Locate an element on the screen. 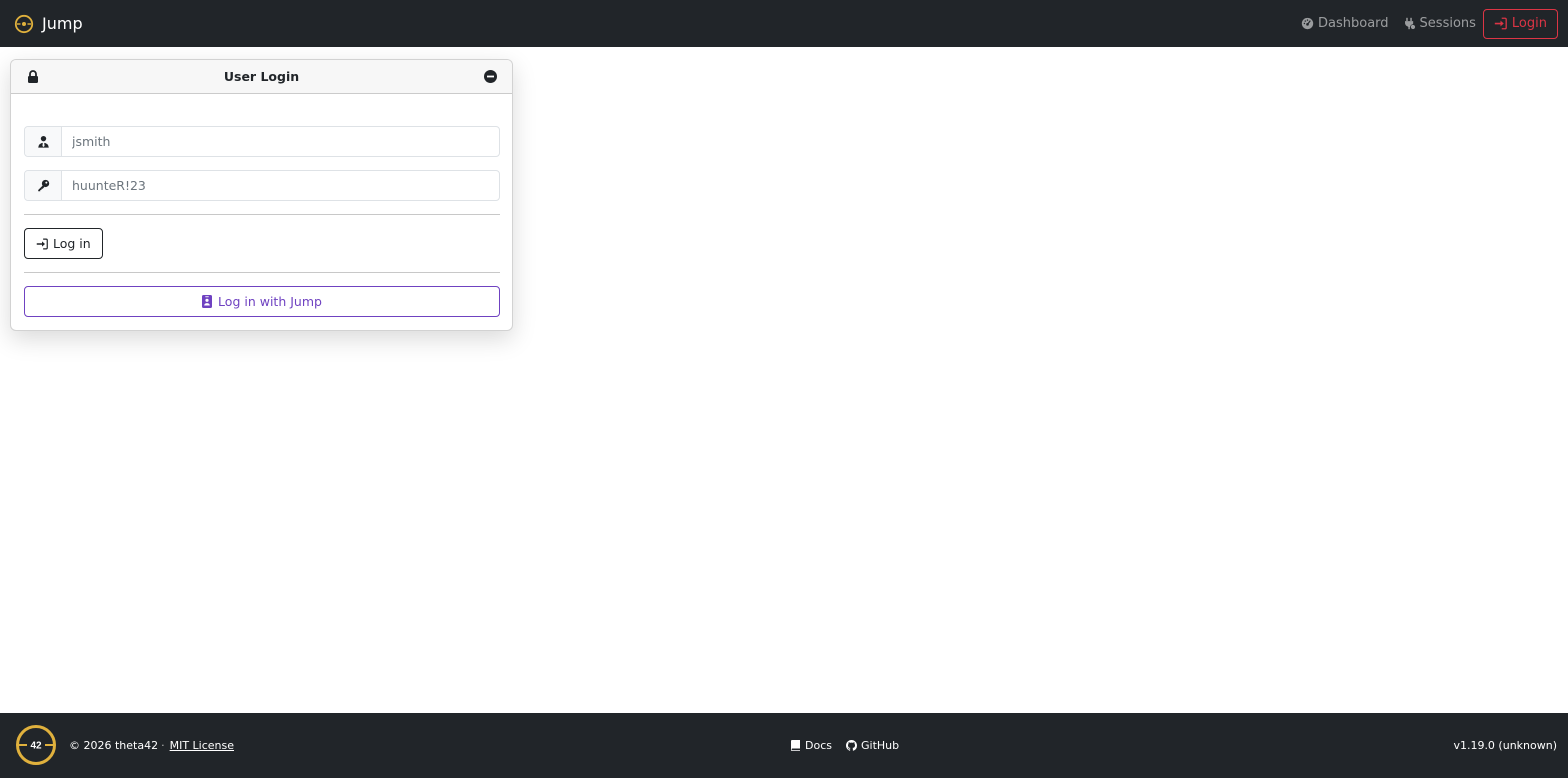 The width and height of the screenshot is (1568, 778). password-input-group is located at coordinates (262, 185).